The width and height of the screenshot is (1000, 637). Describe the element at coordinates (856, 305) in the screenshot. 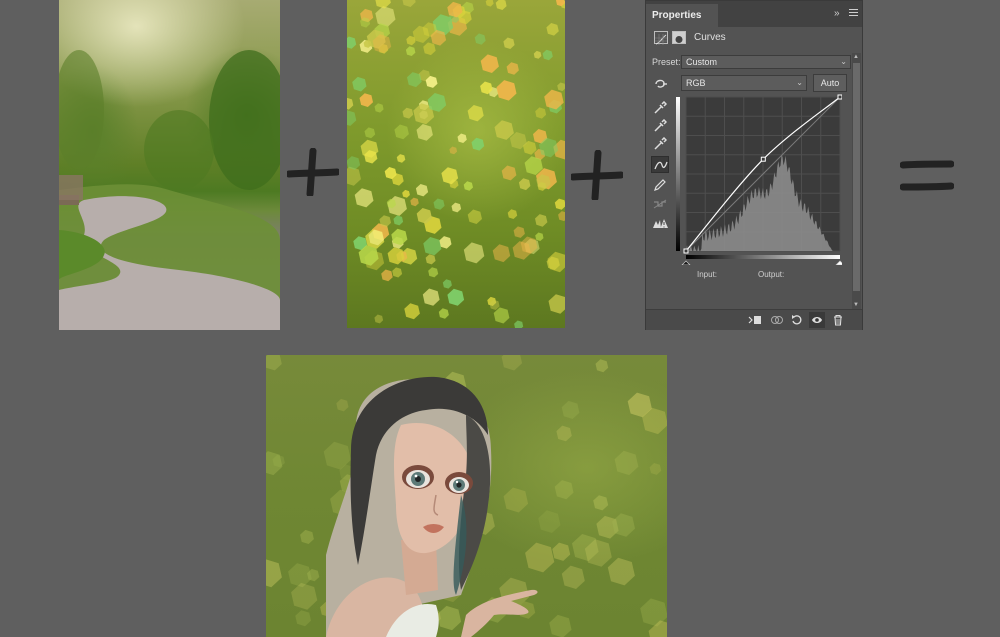

I see `scroll-down-icon: ▼` at that location.